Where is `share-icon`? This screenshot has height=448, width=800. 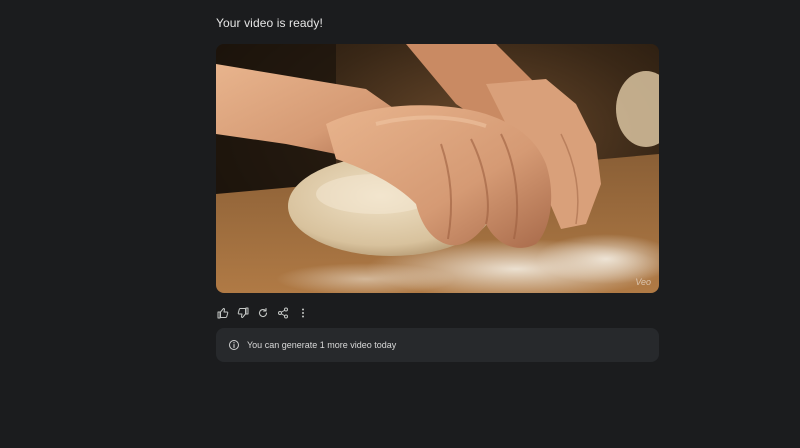 share-icon is located at coordinates (283, 313).